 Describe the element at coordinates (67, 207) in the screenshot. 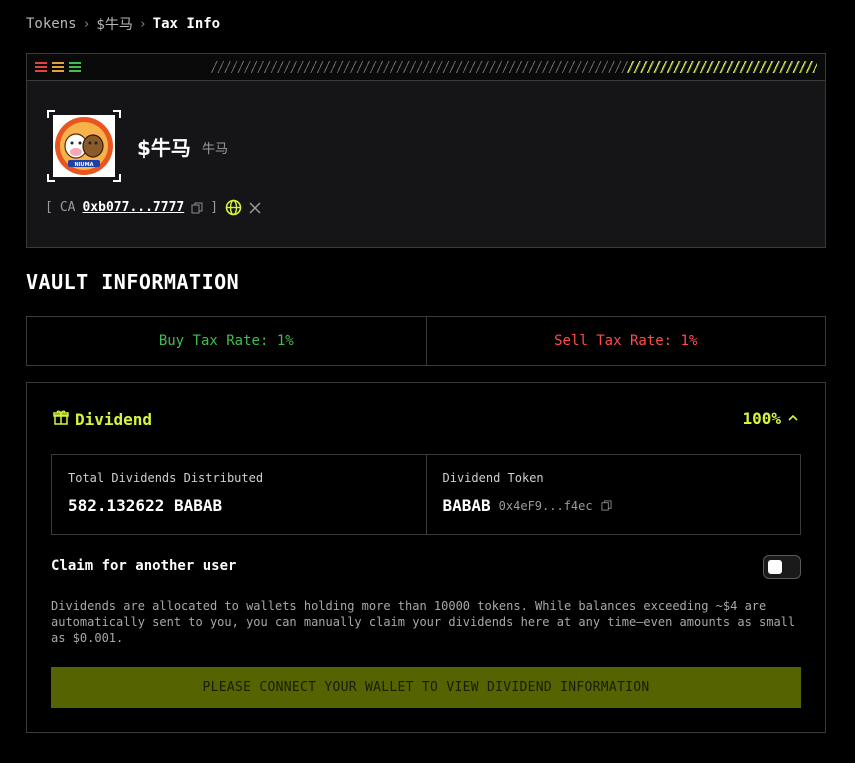

I see `ca-label: CA` at that location.